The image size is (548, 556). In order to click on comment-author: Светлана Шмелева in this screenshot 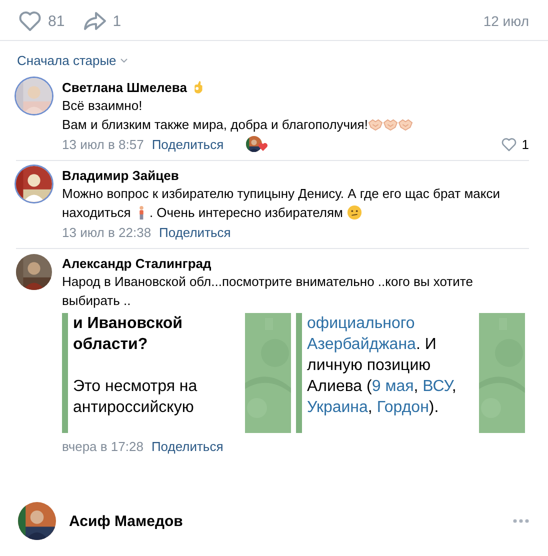, I will do `click(124, 87)`.